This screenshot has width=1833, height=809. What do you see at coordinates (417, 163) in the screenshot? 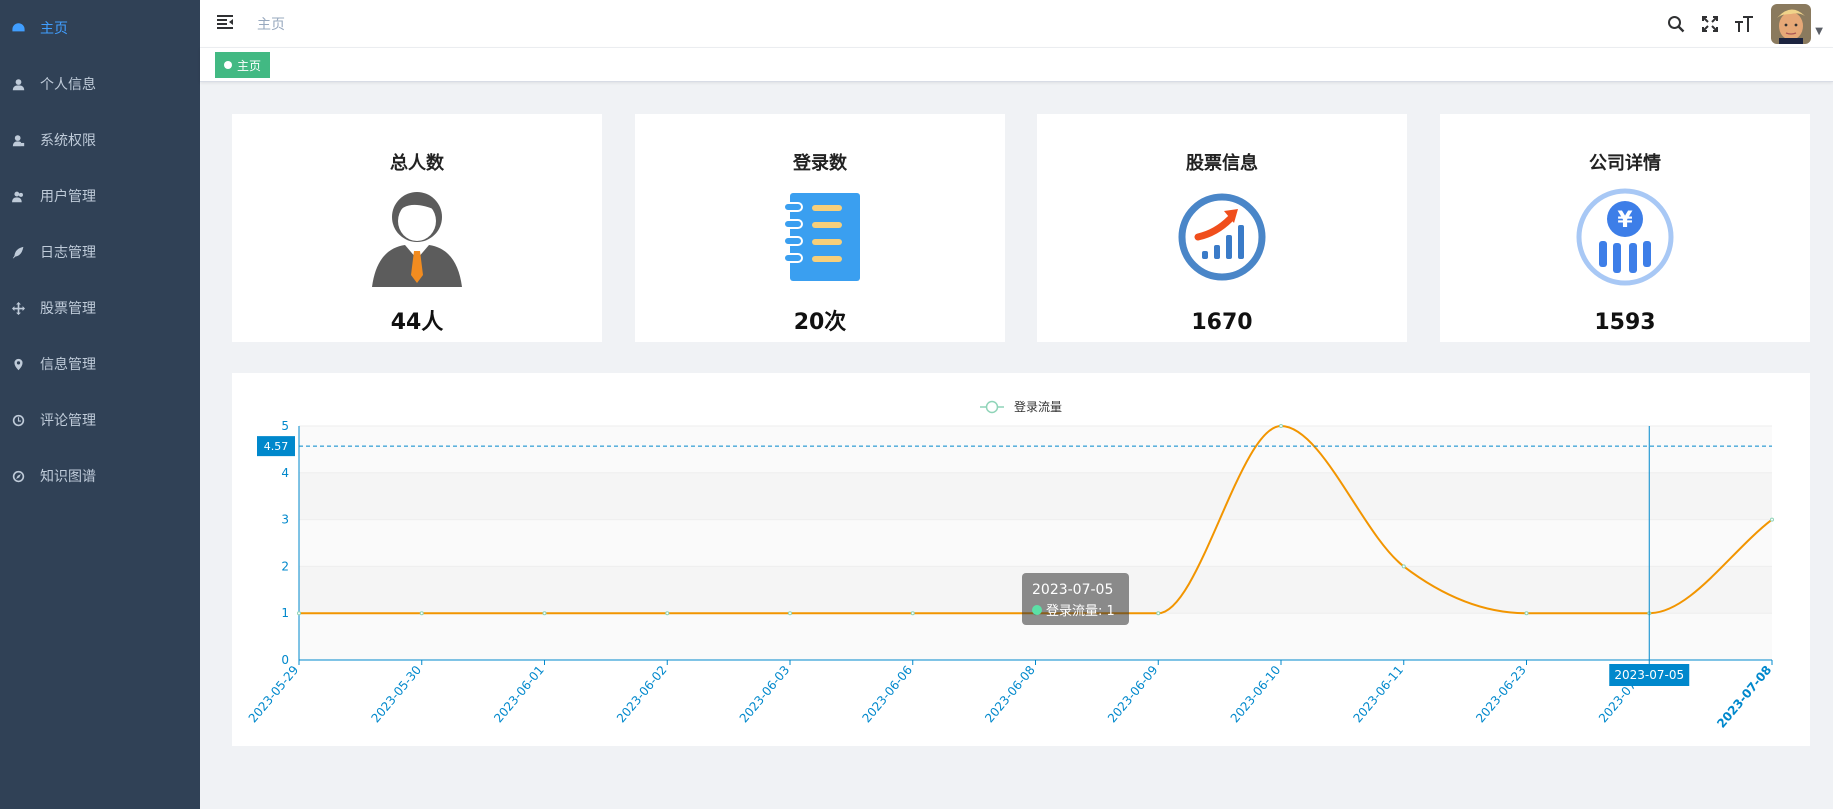
I see `card-title: 总人数` at bounding box center [417, 163].